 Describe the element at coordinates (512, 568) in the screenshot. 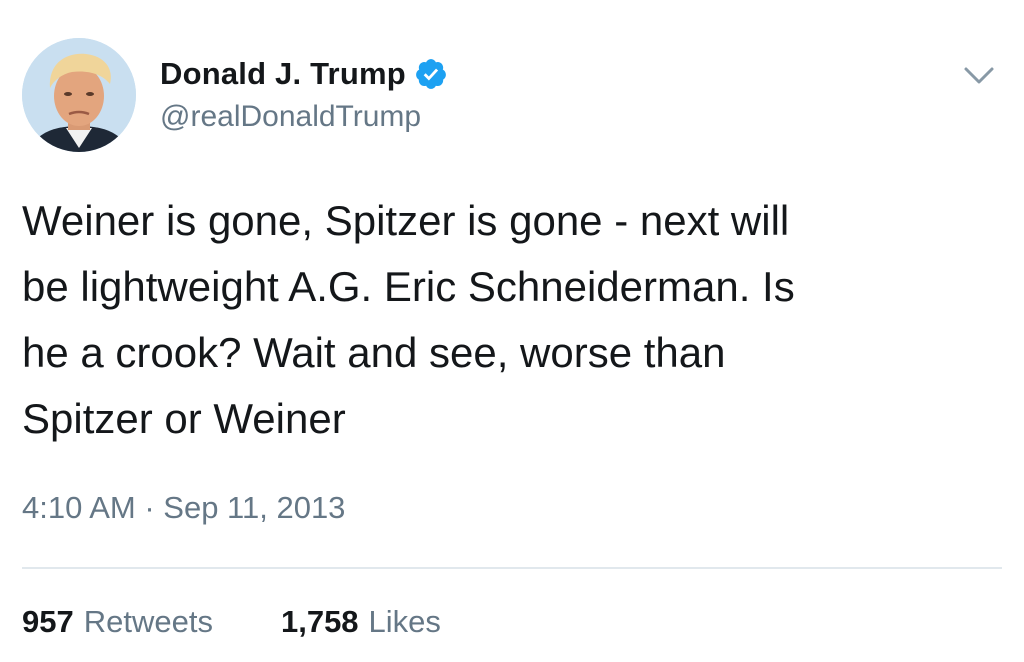

I see `divider` at that location.